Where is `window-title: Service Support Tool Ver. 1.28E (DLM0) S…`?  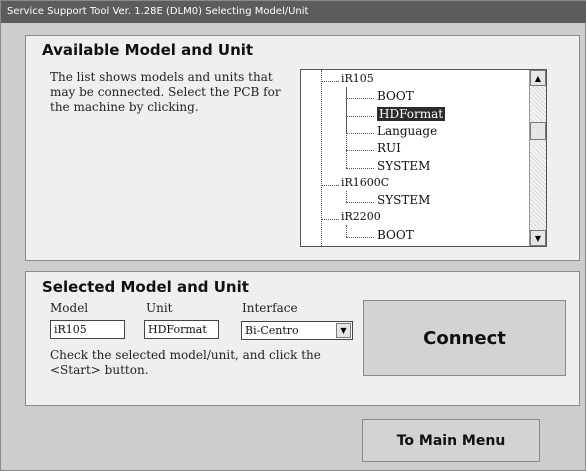
window-title: Service Support Tool Ver. 1.28E (DLM0) S… is located at coordinates (293, 12).